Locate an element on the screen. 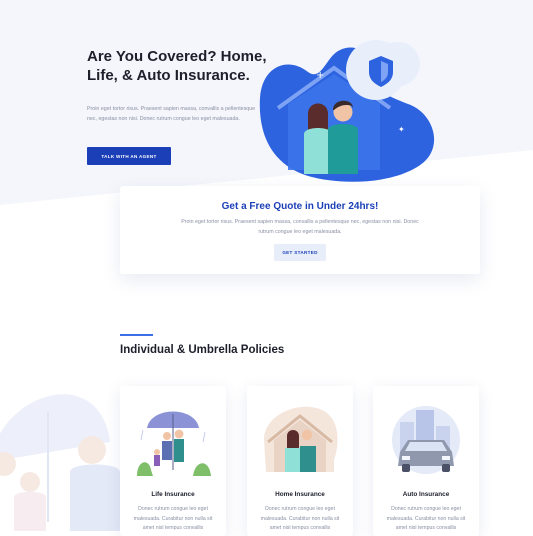 The width and height of the screenshot is (533, 536). card-title: Auto Insurance is located at coordinates (426, 494).